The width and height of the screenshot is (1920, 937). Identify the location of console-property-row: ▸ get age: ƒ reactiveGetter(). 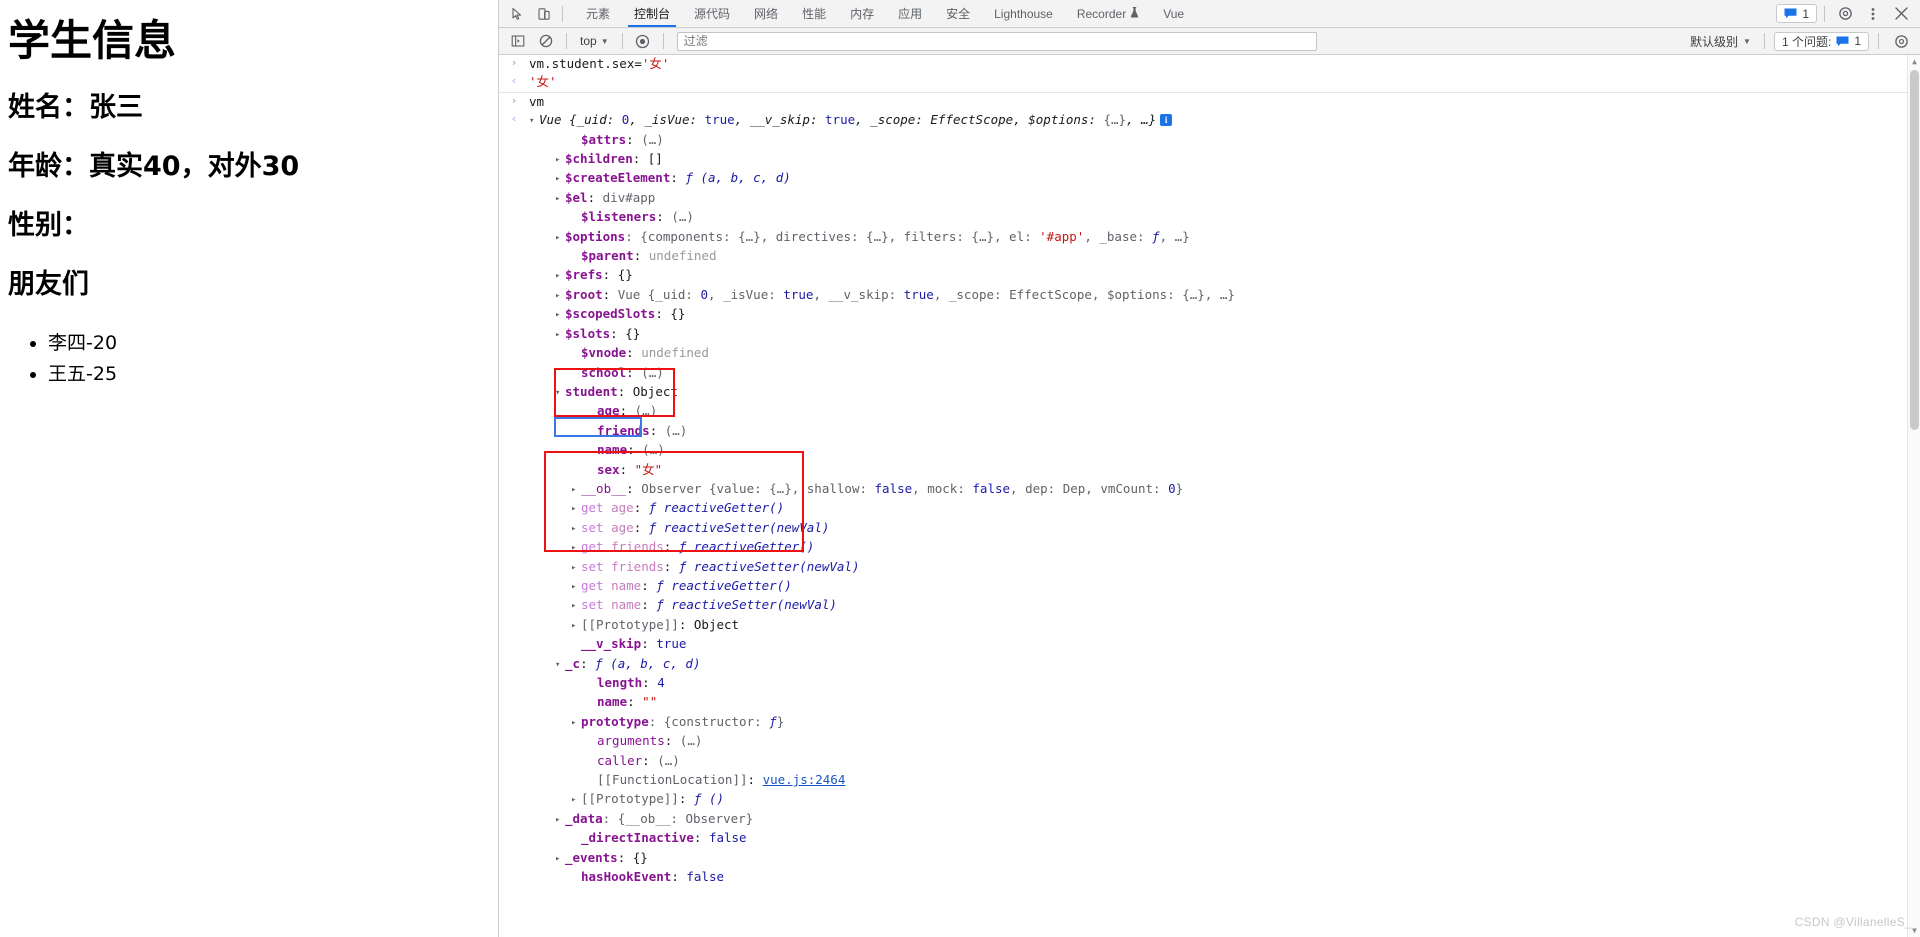
(1209, 508).